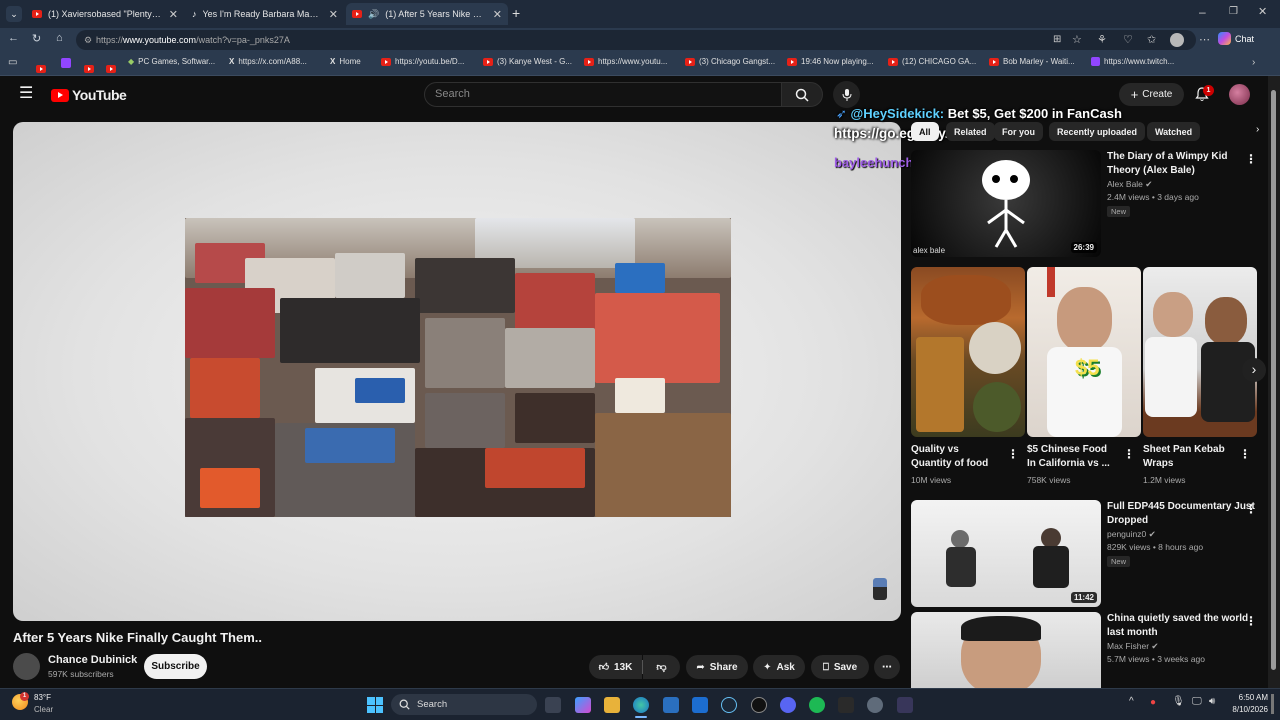  What do you see at coordinates (89, 95) in the screenshot?
I see `youtube-logo: YouTube` at bounding box center [89, 95].